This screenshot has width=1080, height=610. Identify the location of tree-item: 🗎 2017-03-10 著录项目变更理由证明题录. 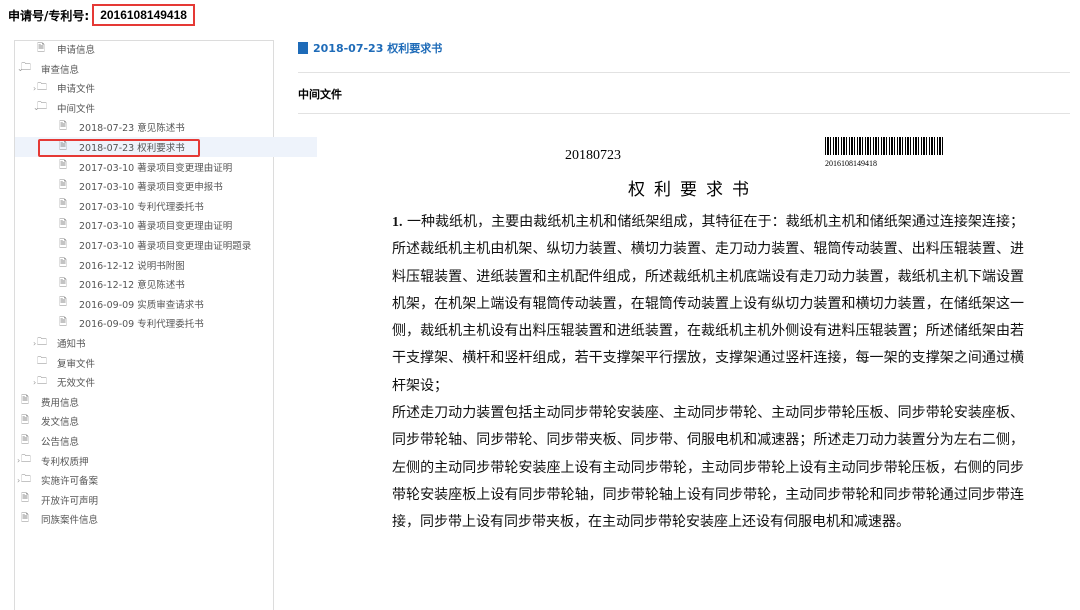
(166, 245).